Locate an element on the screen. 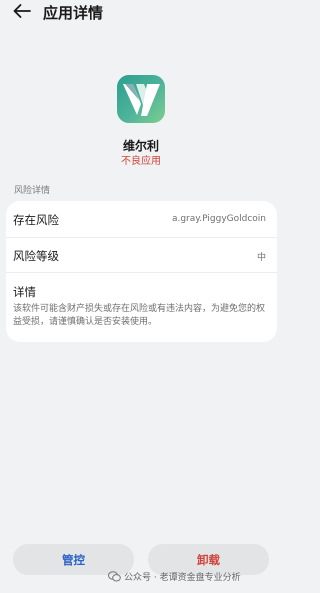 The width and height of the screenshot is (320, 593). risk-row-value: a.gray.PiggyGoldcoin is located at coordinates (218, 219).